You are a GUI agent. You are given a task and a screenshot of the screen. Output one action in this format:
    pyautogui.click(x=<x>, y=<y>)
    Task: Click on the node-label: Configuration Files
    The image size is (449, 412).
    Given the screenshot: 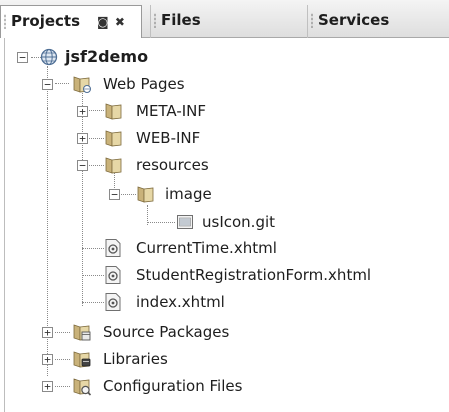 What is the action you would take?
    pyautogui.click(x=173, y=386)
    